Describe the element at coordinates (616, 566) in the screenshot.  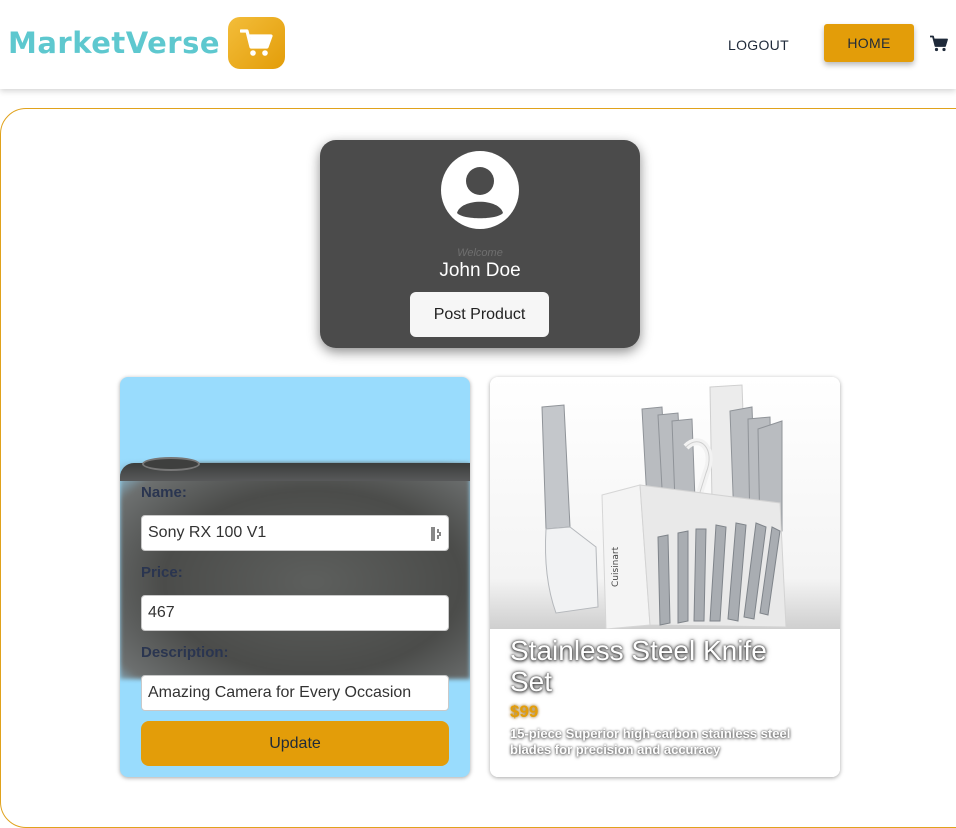
I see `block-brand-text: Cuisinart` at that location.